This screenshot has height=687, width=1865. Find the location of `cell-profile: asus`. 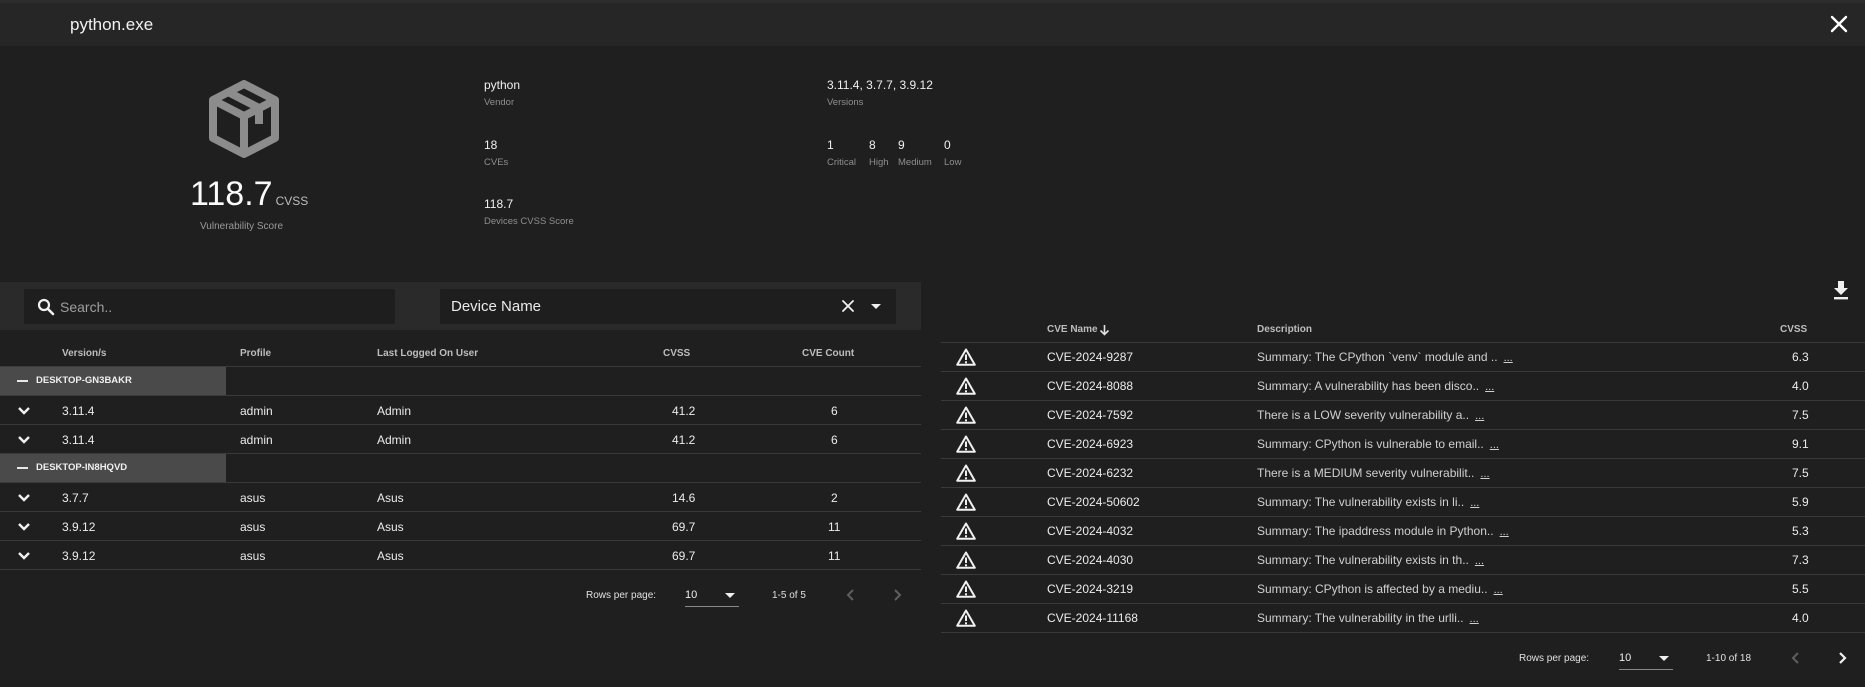

cell-profile: asus is located at coordinates (253, 498).